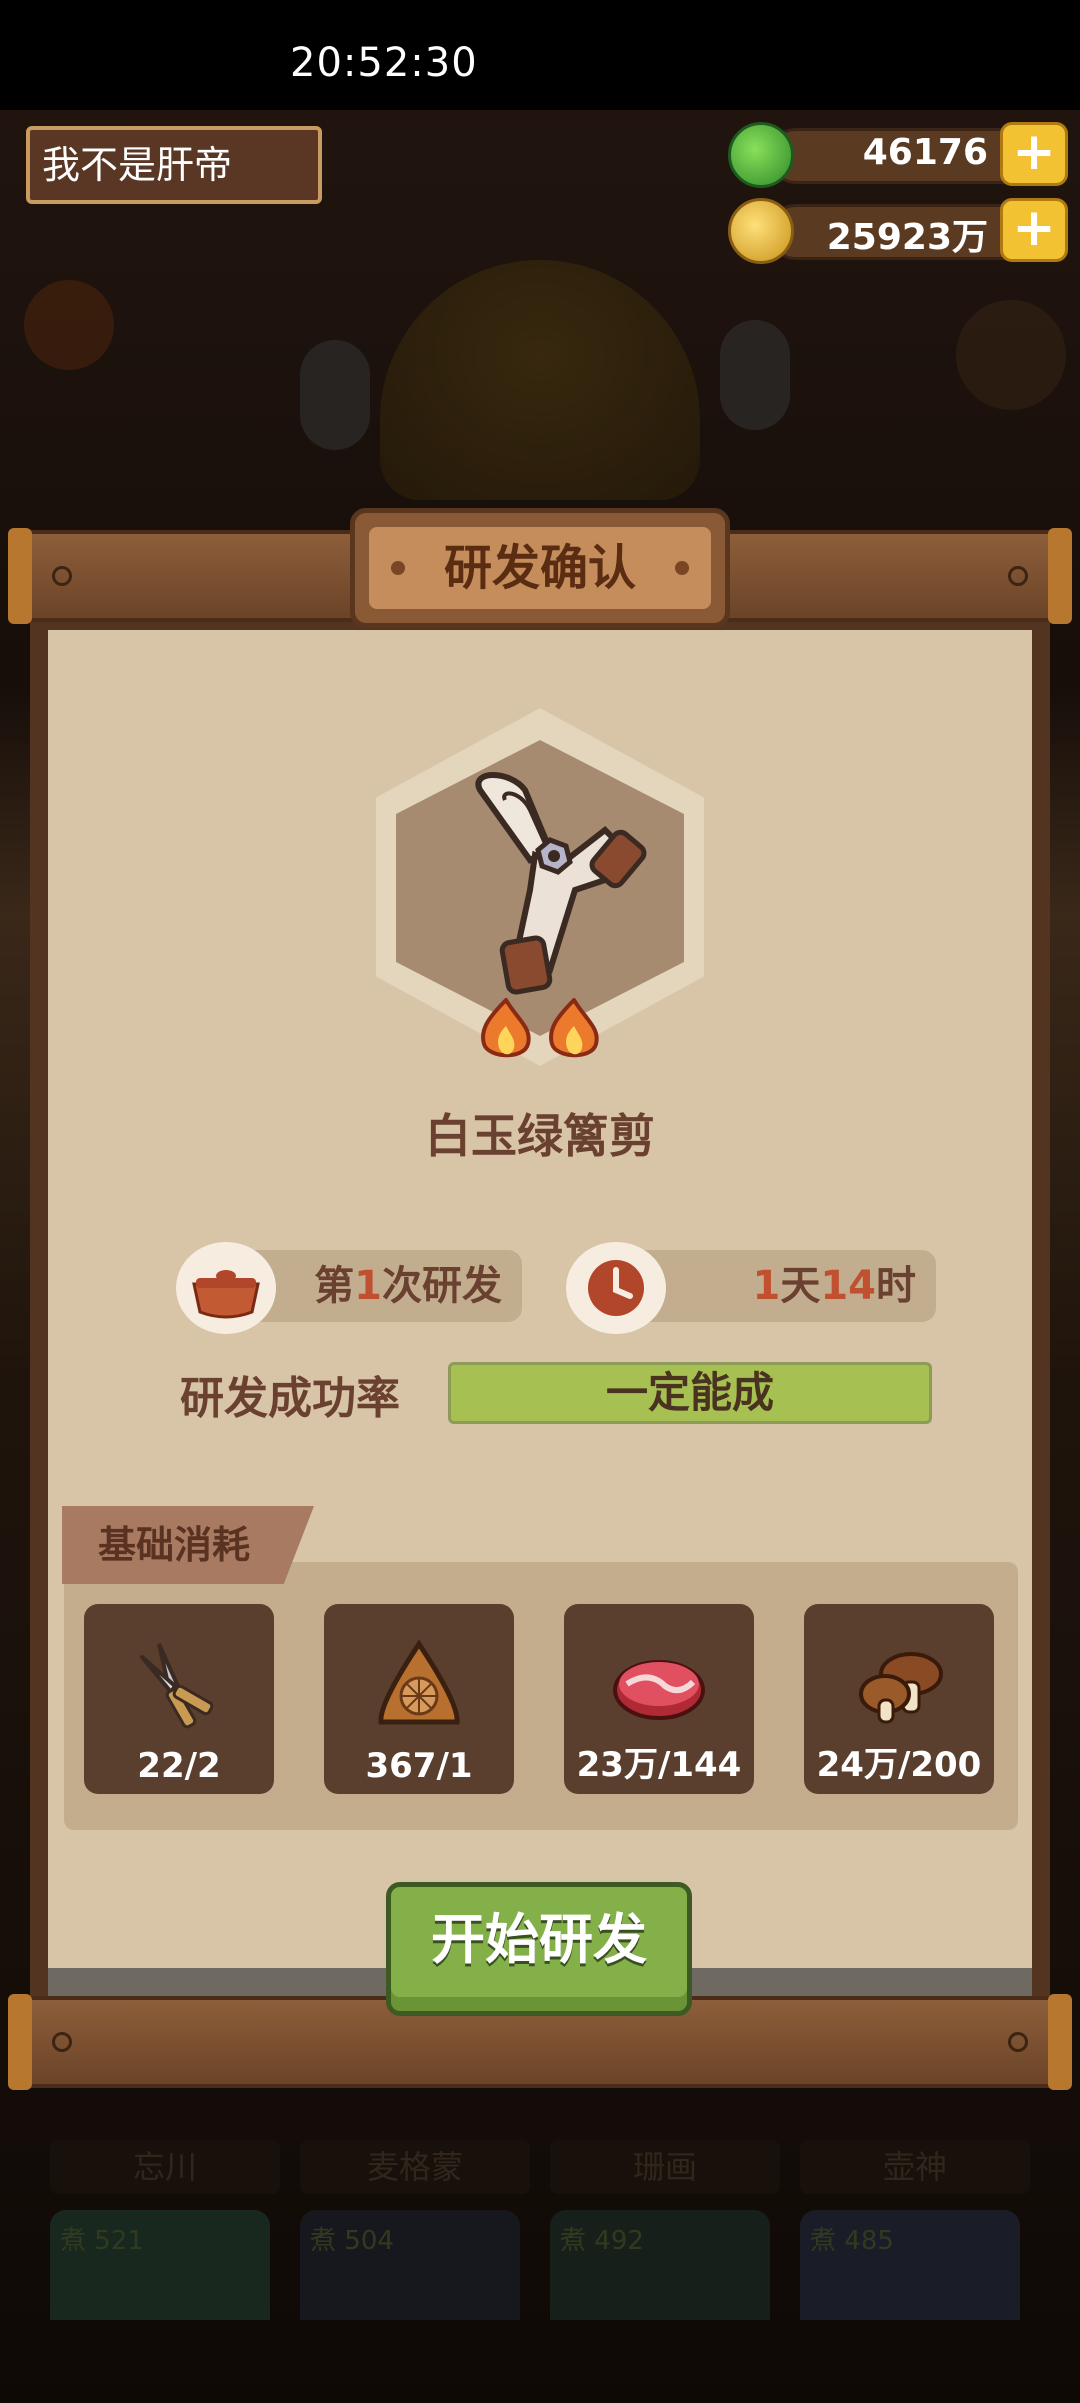  What do you see at coordinates (682, 568) in the screenshot?
I see `title-ornament-right` at bounding box center [682, 568].